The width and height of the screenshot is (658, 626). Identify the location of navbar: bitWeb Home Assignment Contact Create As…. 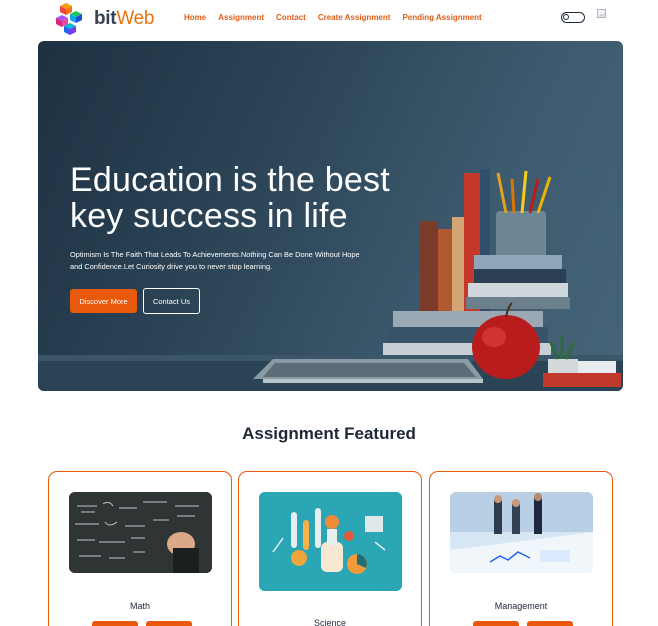
(329, 19).